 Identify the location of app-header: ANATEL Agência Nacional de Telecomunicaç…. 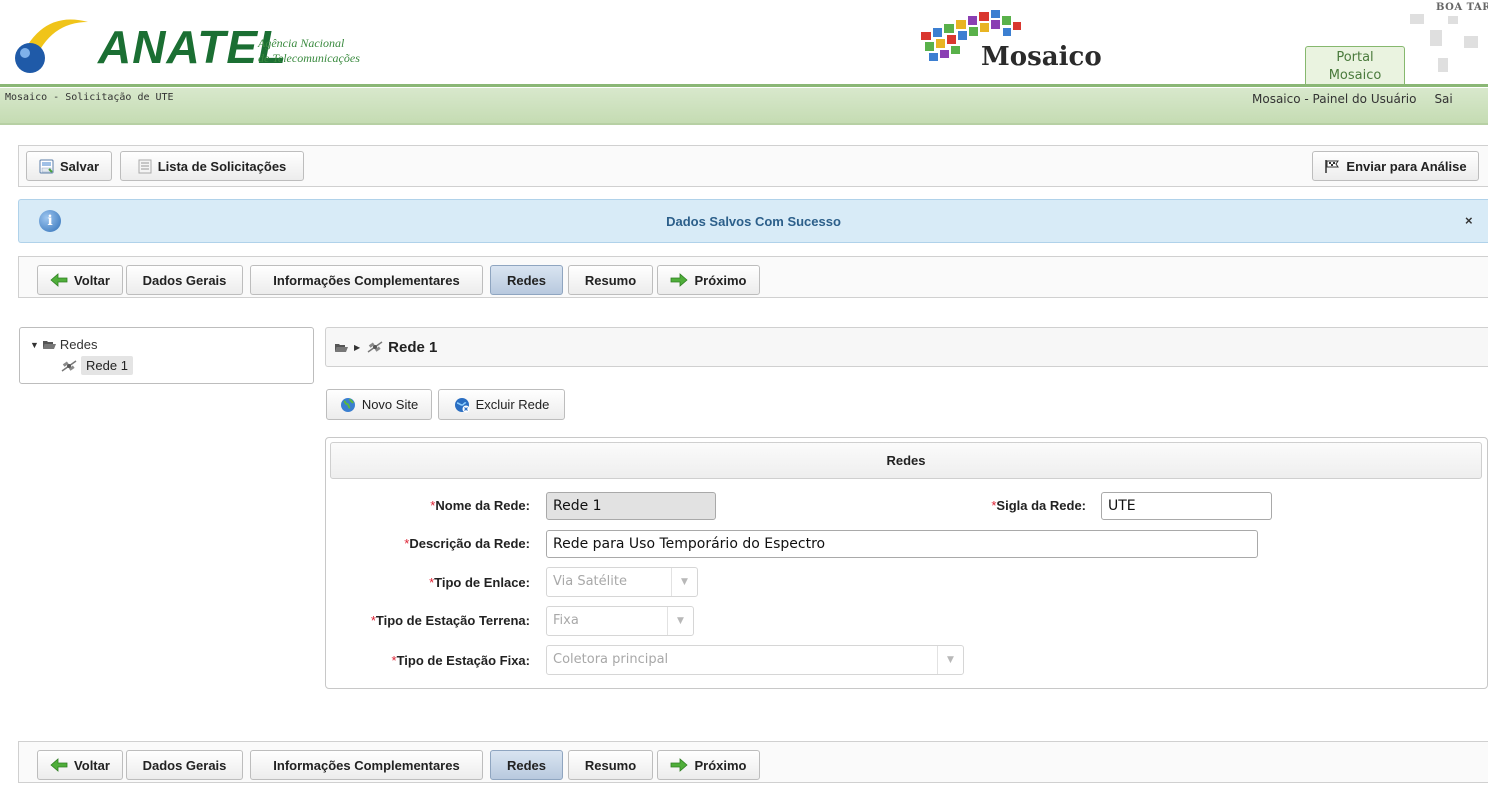
(744, 43).